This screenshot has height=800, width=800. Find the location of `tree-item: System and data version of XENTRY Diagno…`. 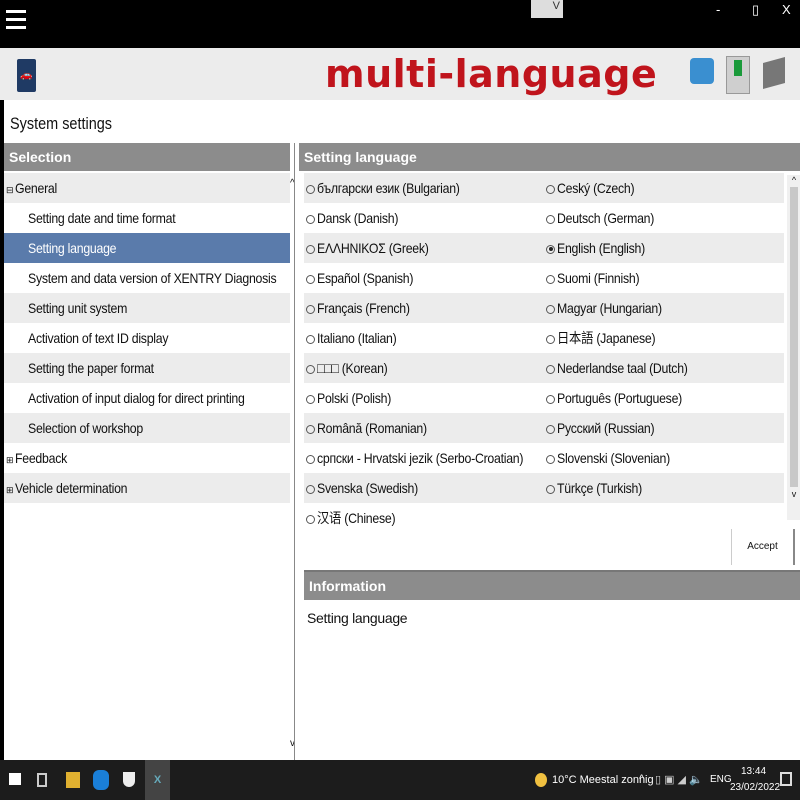

tree-item: System and data version of XENTRY Diagno… is located at coordinates (147, 278).